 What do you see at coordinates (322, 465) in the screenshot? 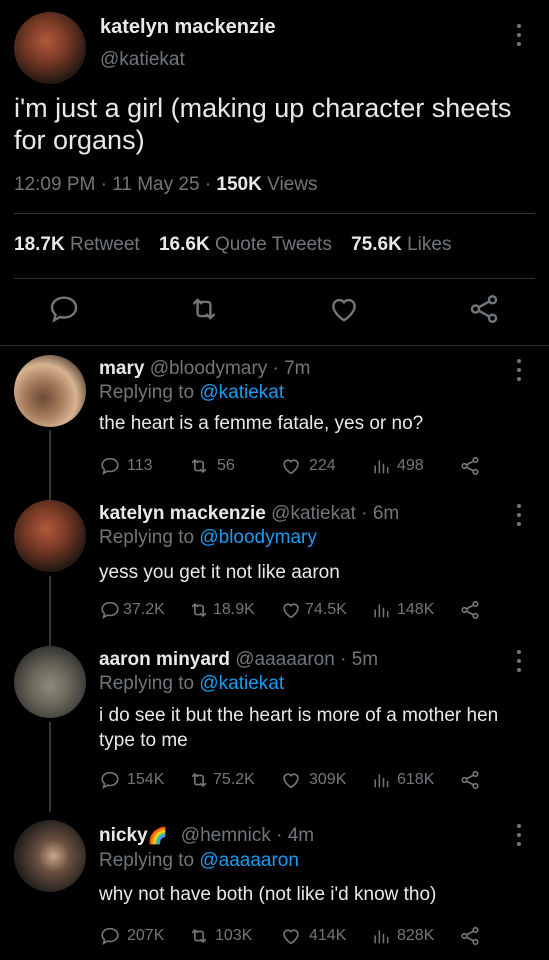
I see `like-count: 224` at bounding box center [322, 465].